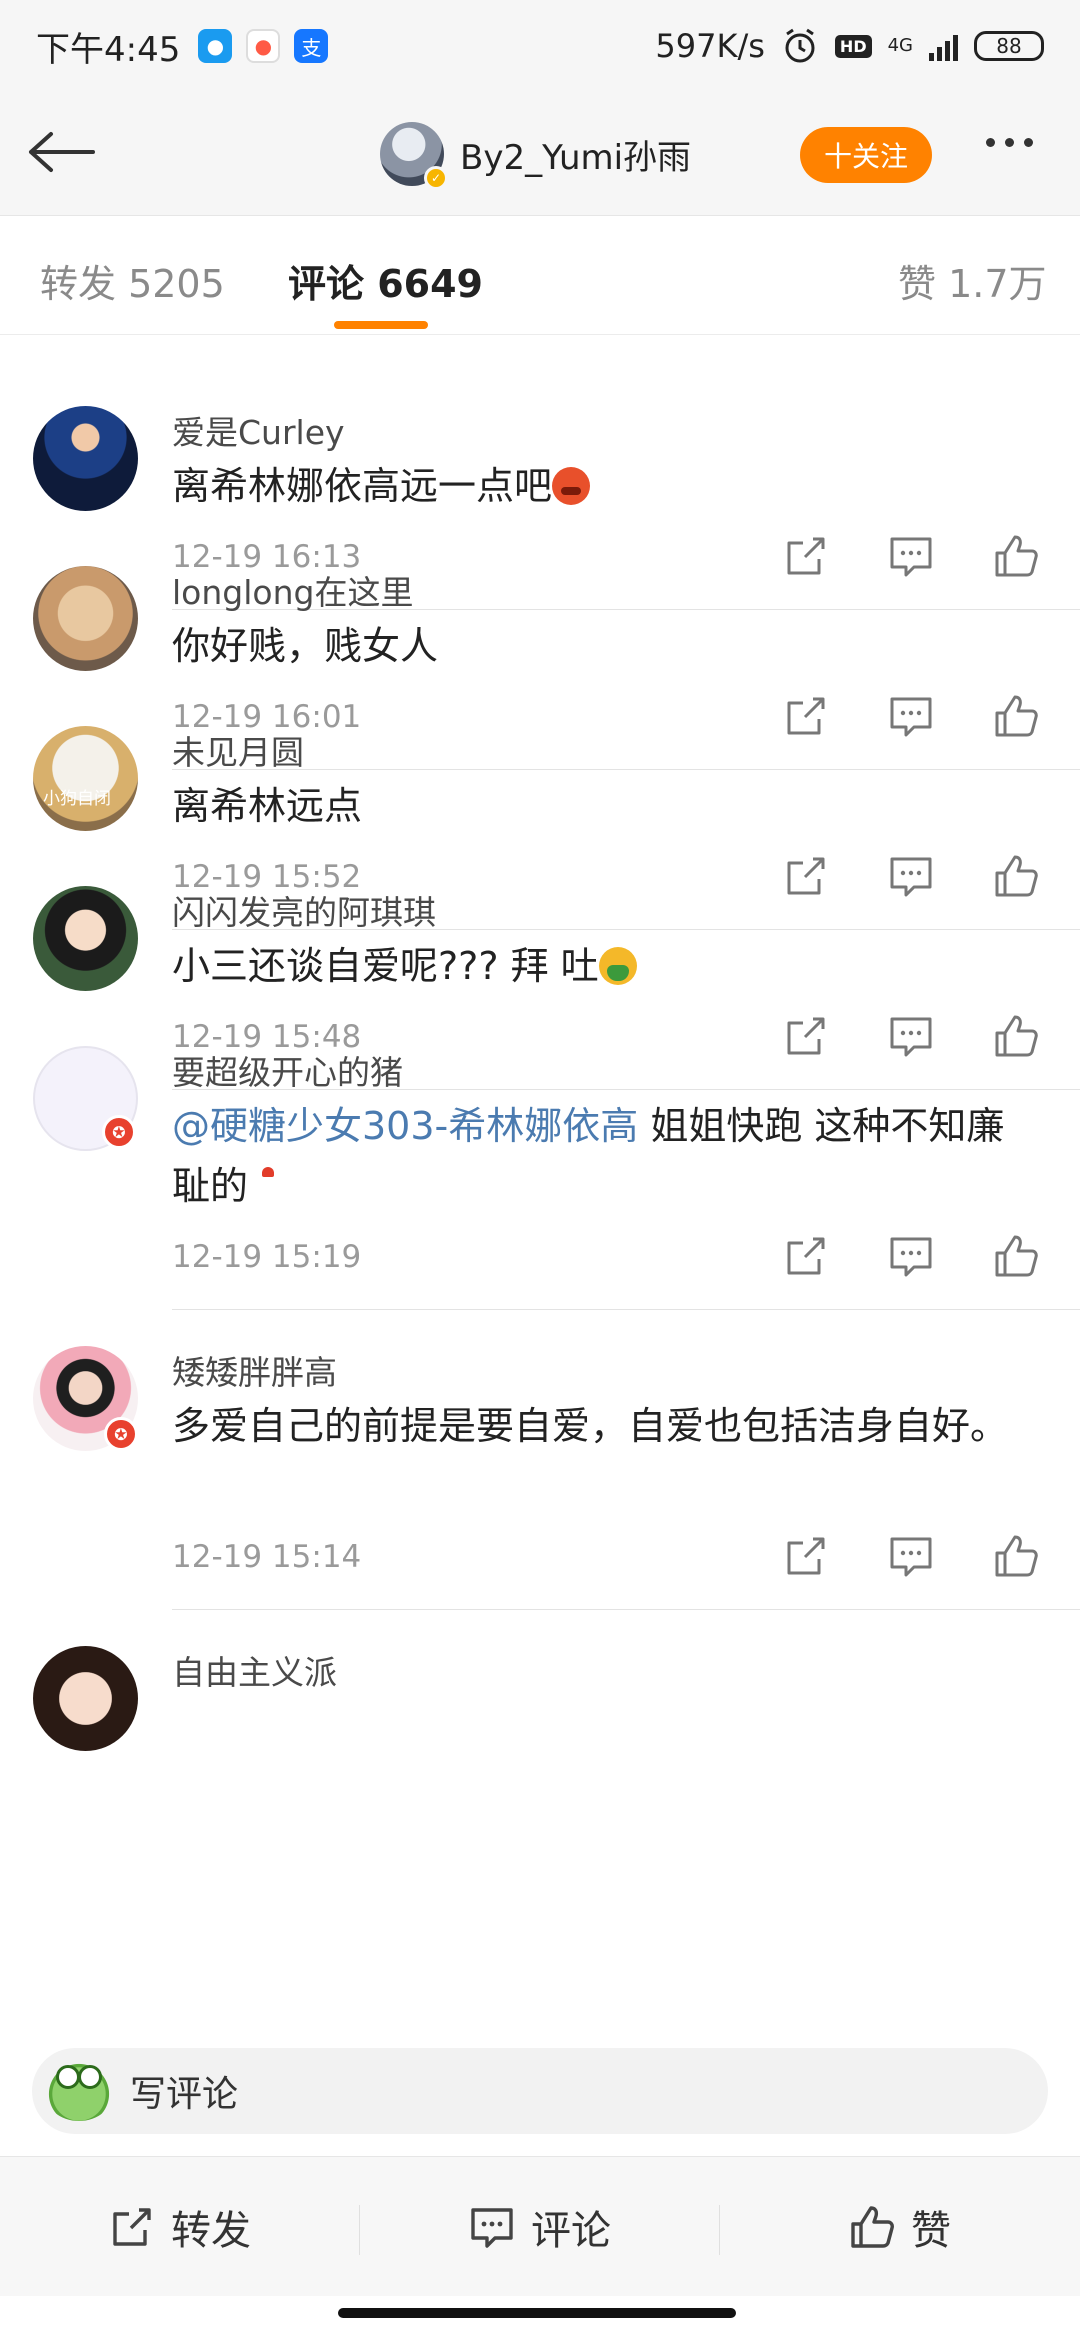 The image size is (1080, 2340). Describe the element at coordinates (1009, 46) in the screenshot. I see `battery-icon: 88` at that location.